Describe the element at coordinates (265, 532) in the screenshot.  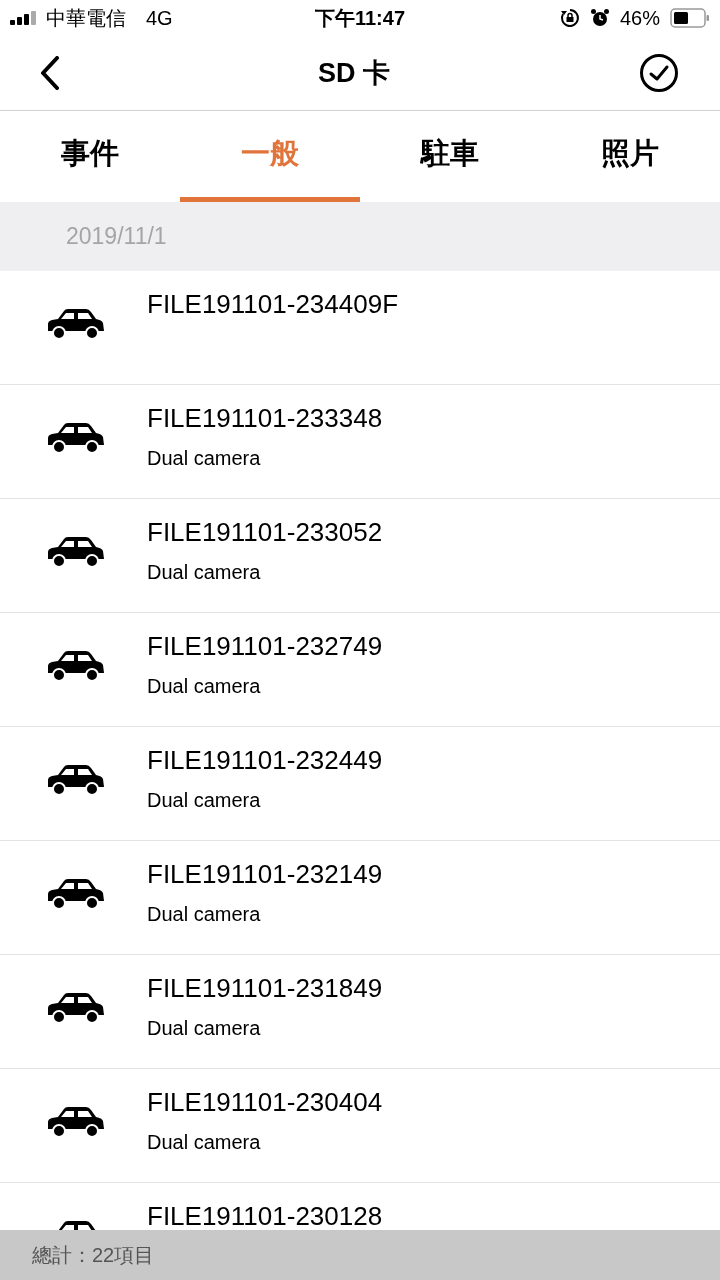
I see `file-name: FILE191101-233052` at that location.